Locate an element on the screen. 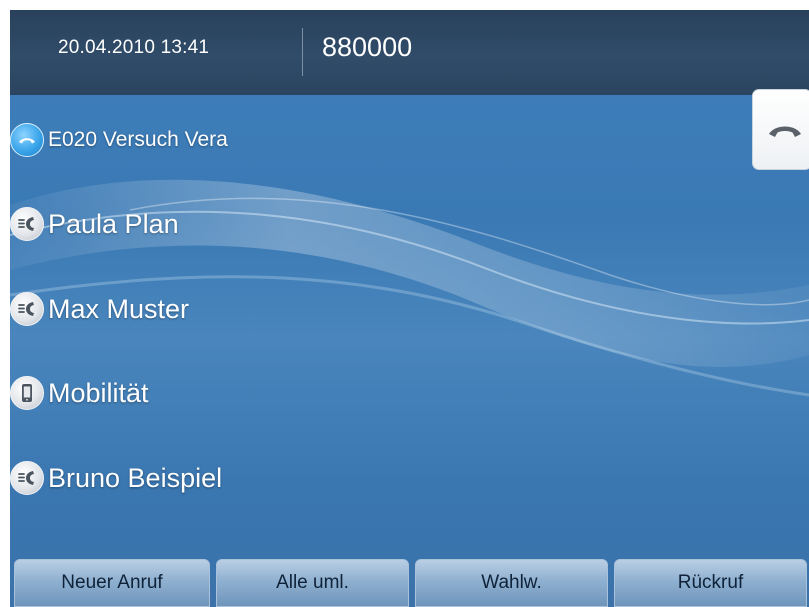 The height and width of the screenshot is (607, 809). list-item-max-muster: Max Muster is located at coordinates (99, 309).